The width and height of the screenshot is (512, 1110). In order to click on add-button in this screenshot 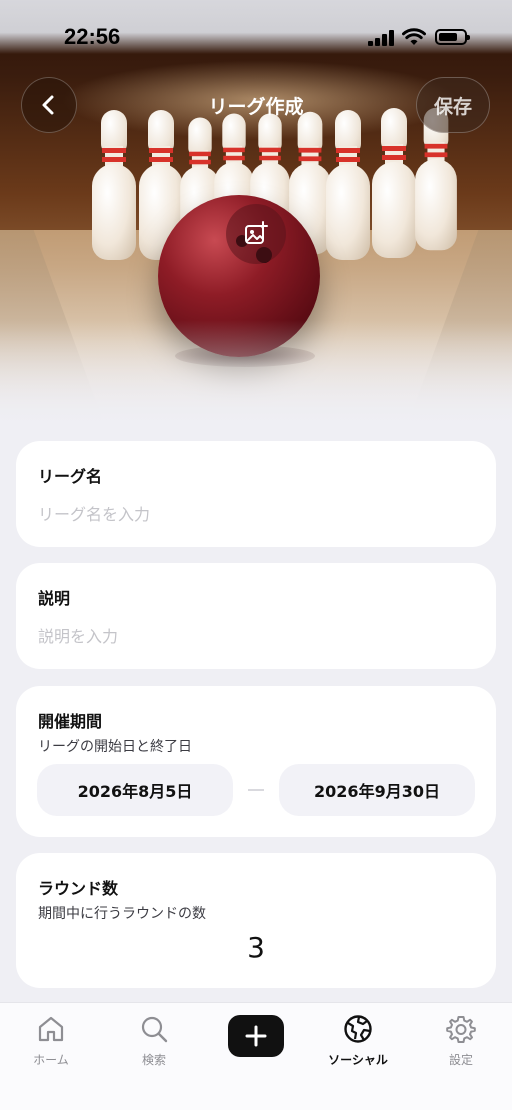, I will do `click(256, 1036)`.